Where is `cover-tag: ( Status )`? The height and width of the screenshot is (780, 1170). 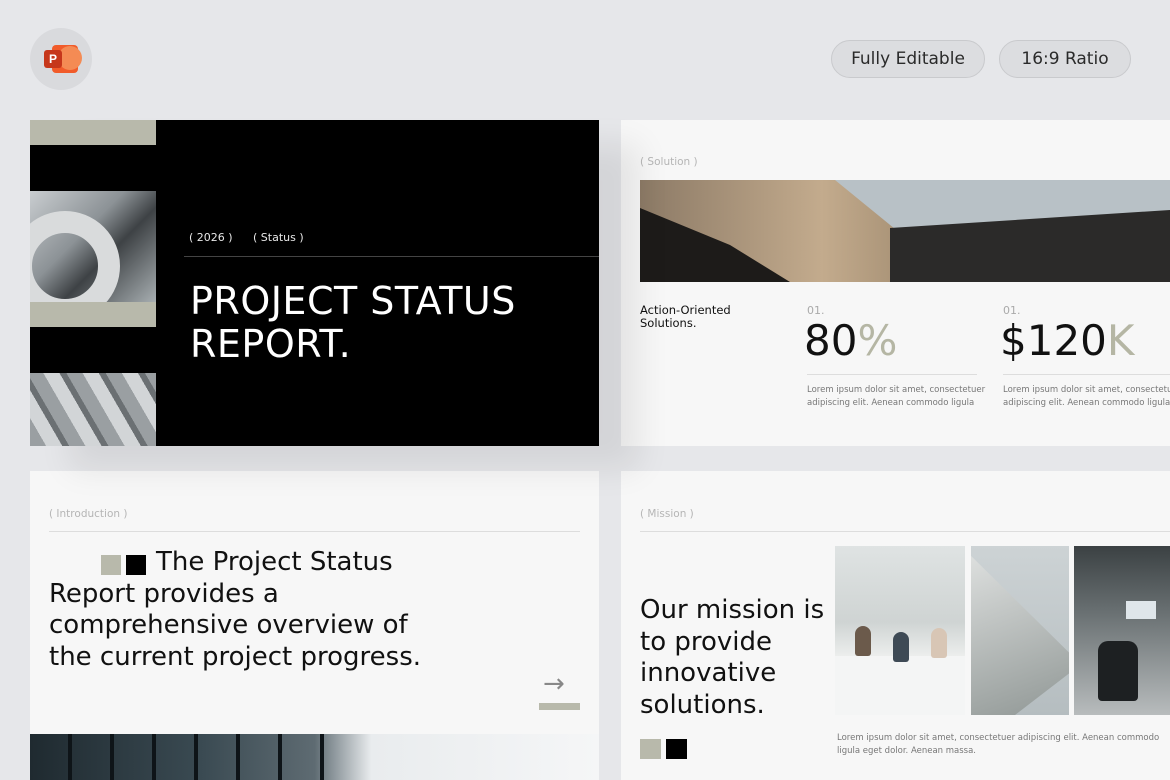 cover-tag: ( Status ) is located at coordinates (278, 237).